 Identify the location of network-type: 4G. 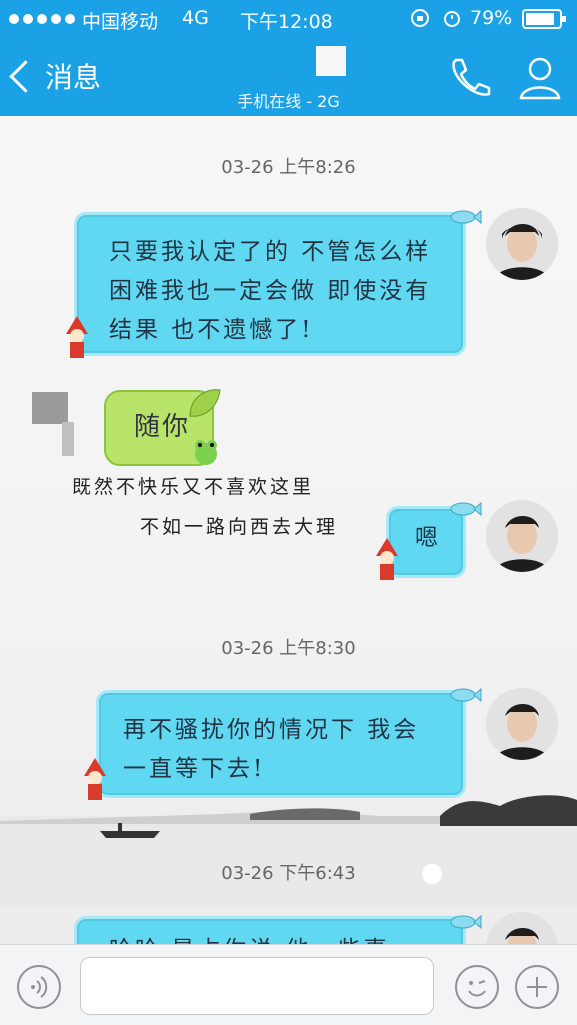
(195, 18).